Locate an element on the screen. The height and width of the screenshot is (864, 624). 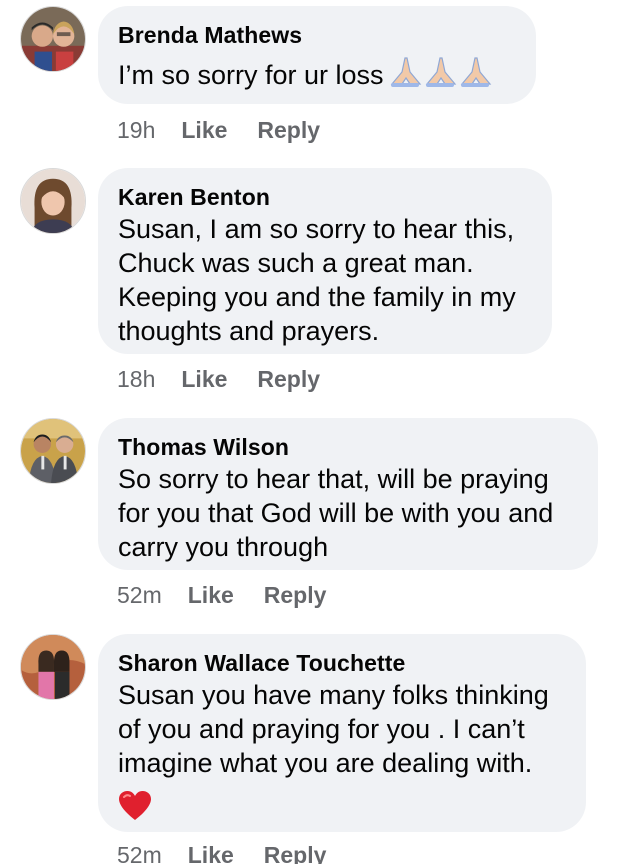
comment-author: Brenda Mathews is located at coordinates (317, 35).